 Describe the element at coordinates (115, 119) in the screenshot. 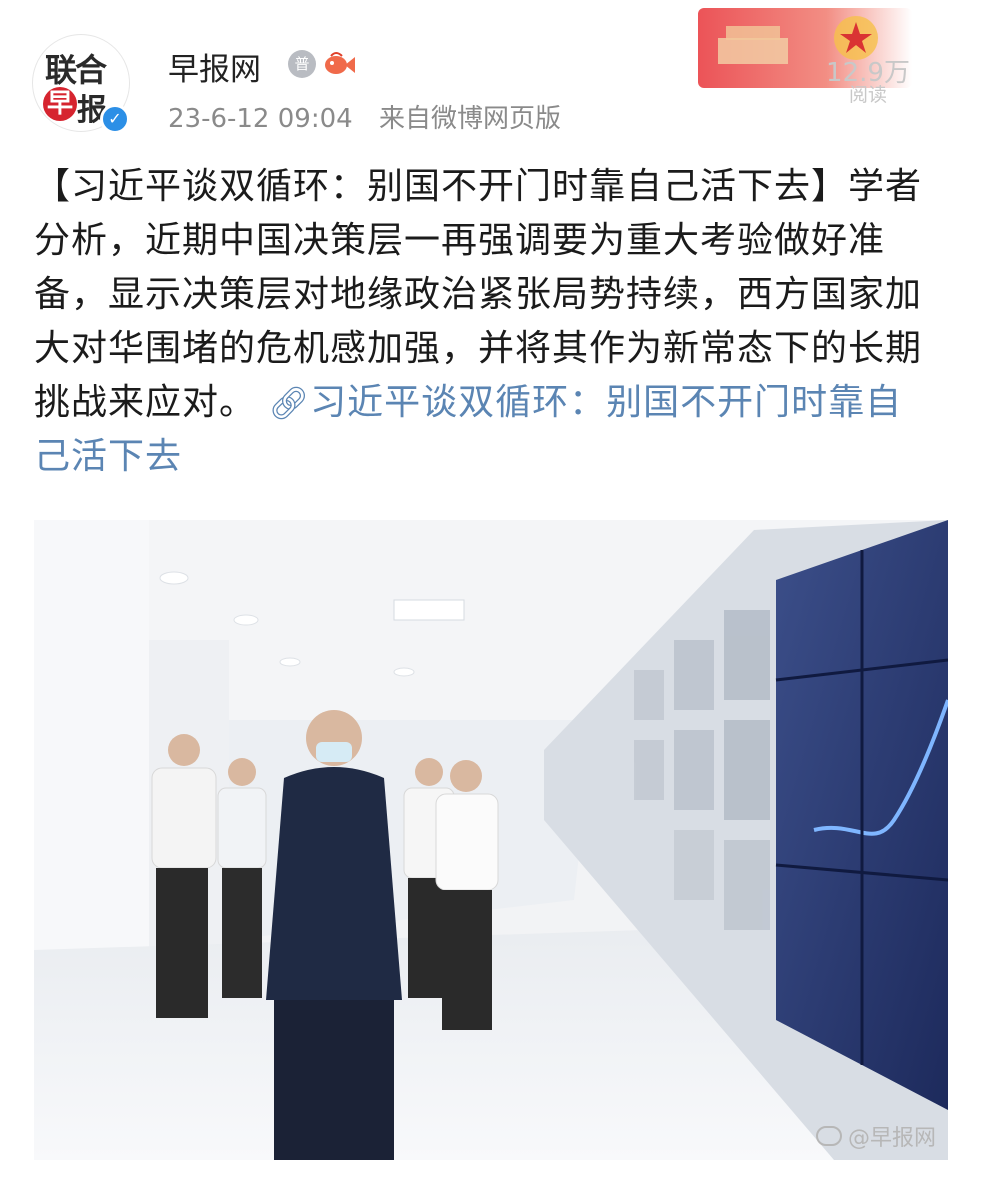

I see `verified-icon: ✓` at that location.